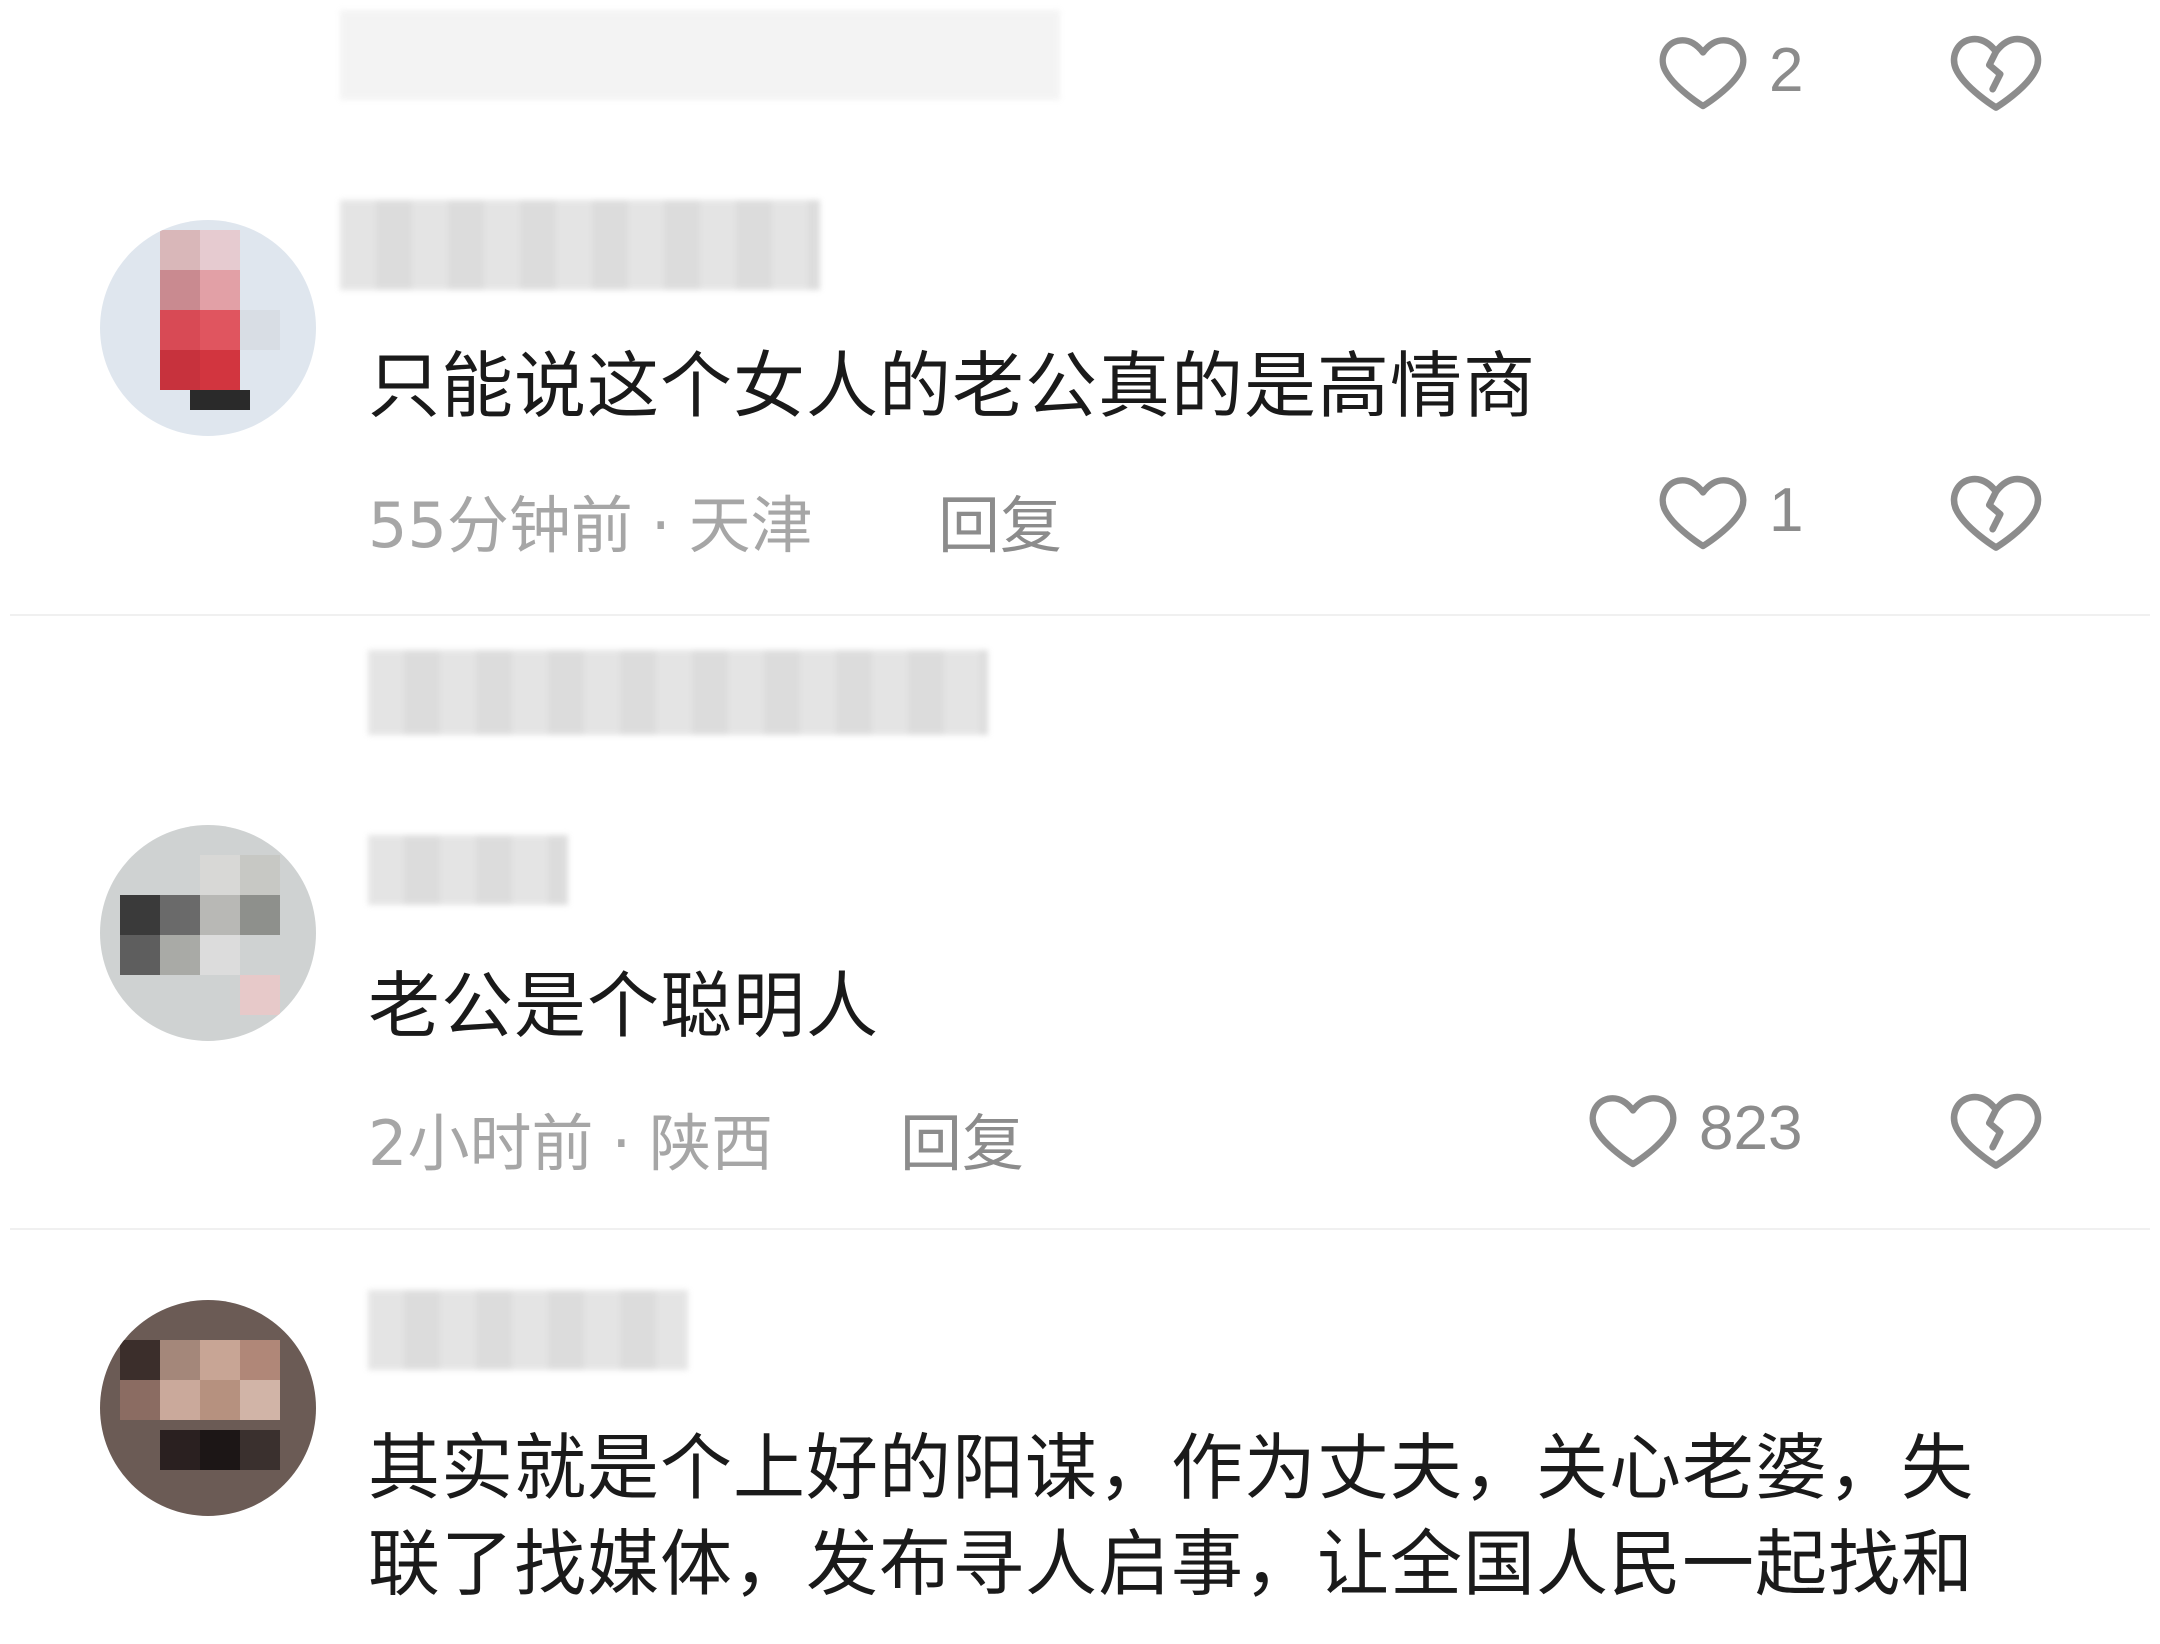 The image size is (2160, 1644). I want to click on like-count: 1, so click(1786, 510).